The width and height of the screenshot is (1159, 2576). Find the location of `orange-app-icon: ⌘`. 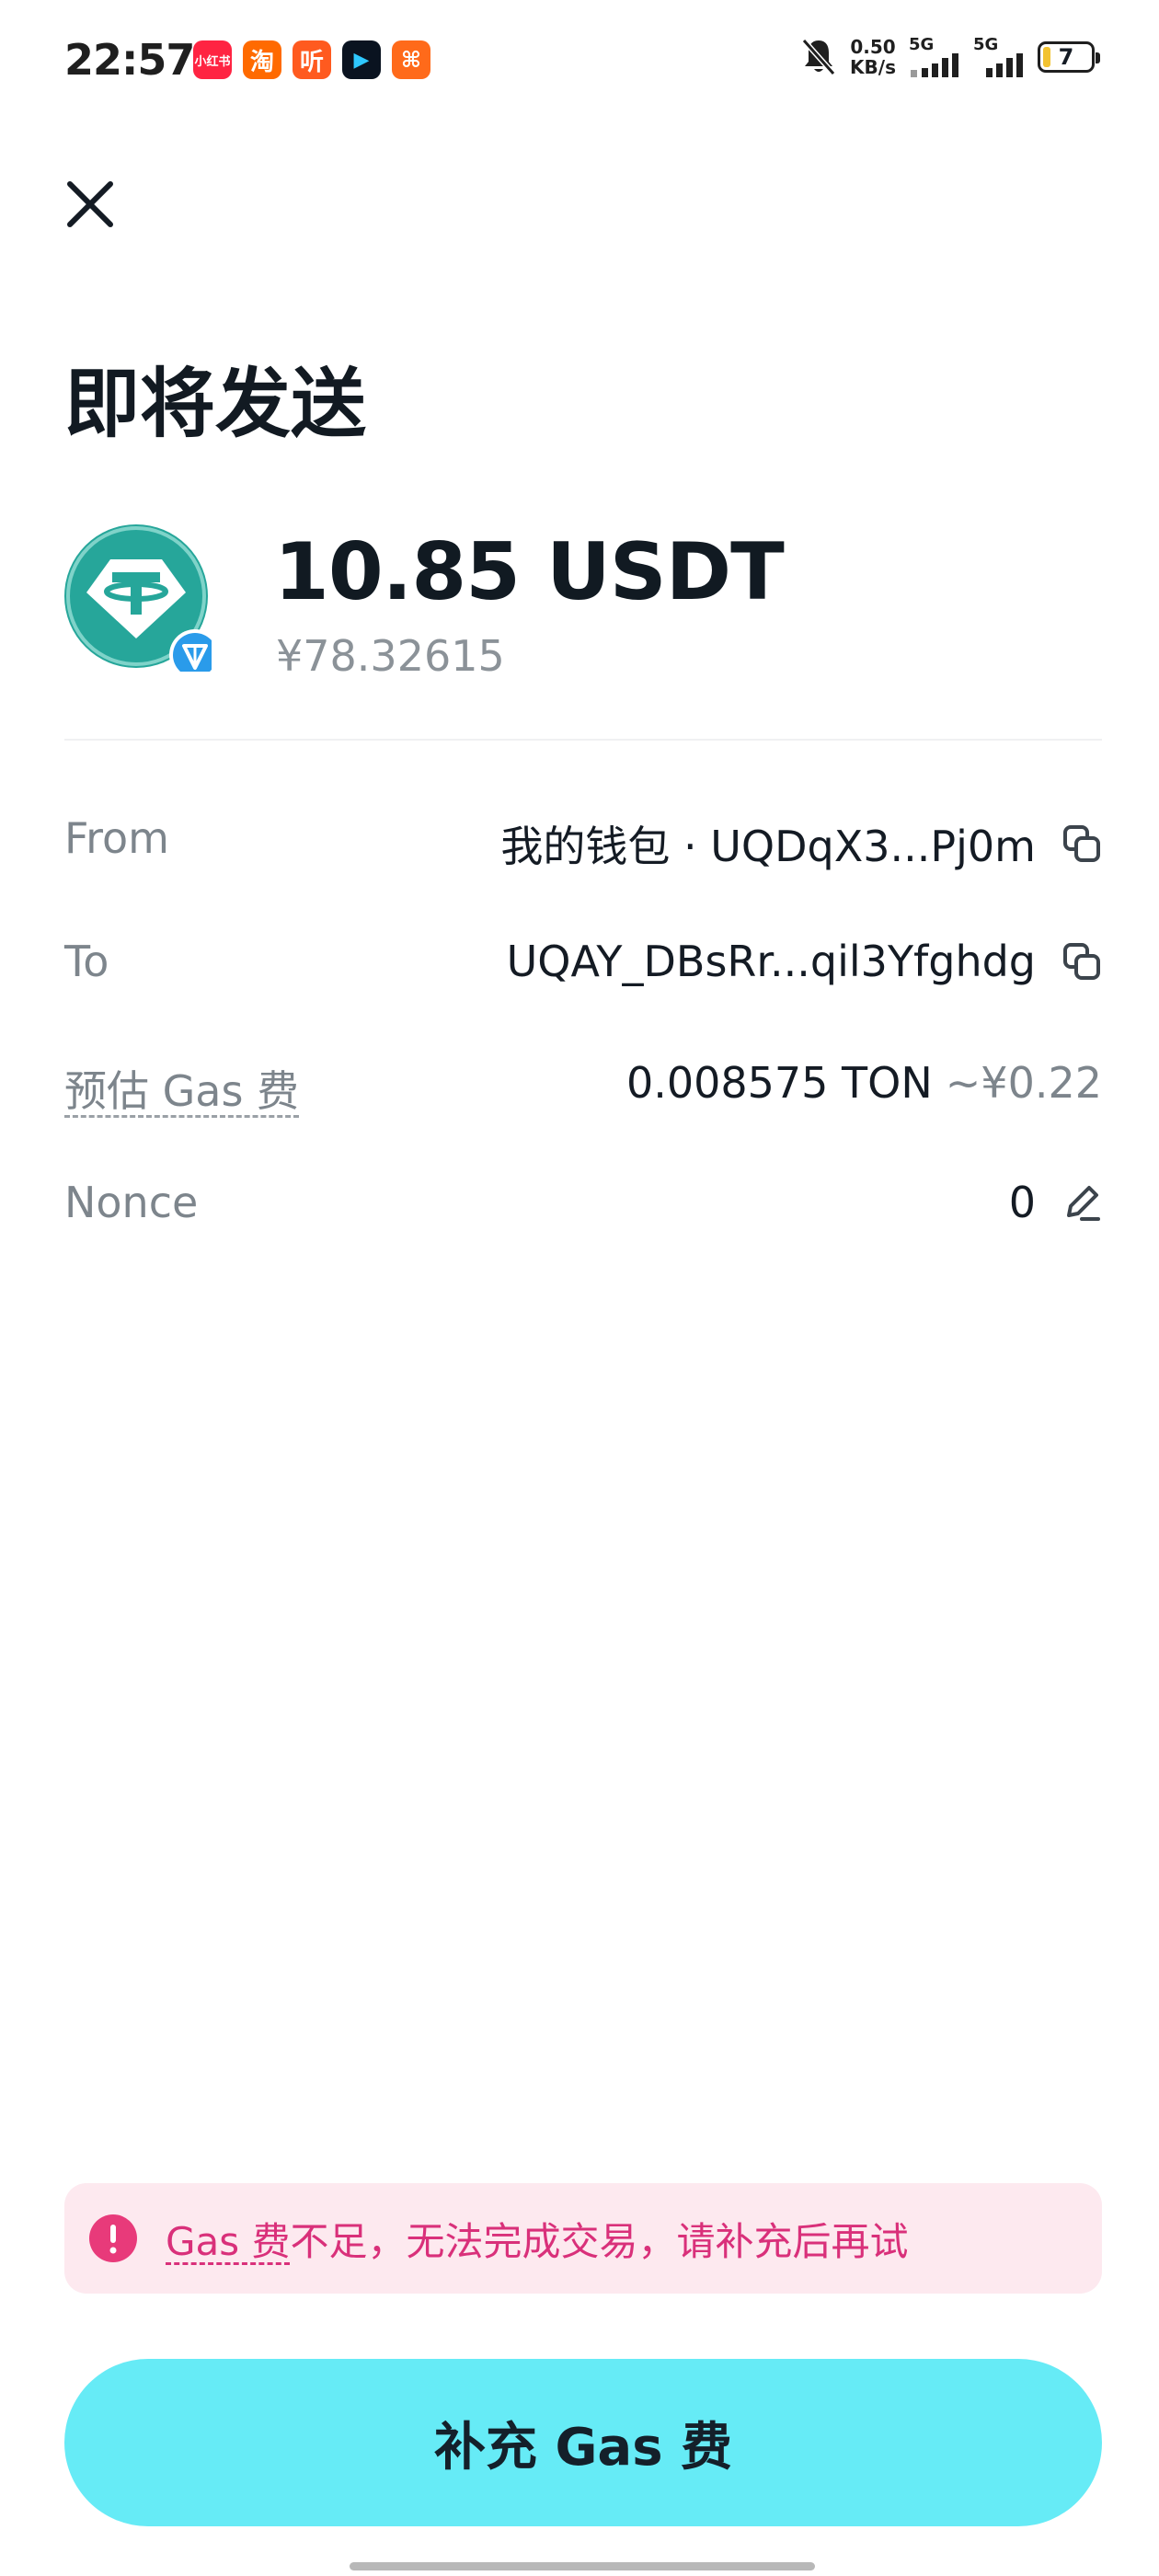

orange-app-icon: ⌘ is located at coordinates (411, 59).